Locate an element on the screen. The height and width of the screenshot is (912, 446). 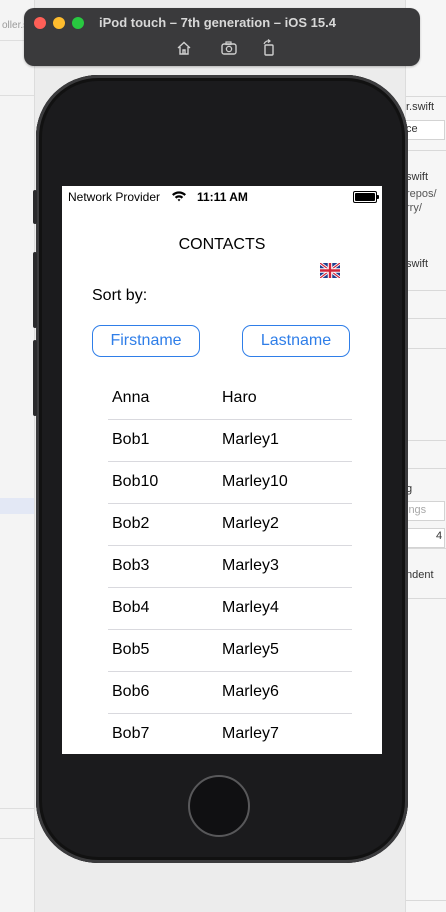
contact-row: Anna Haro is located at coordinates (230, 399).